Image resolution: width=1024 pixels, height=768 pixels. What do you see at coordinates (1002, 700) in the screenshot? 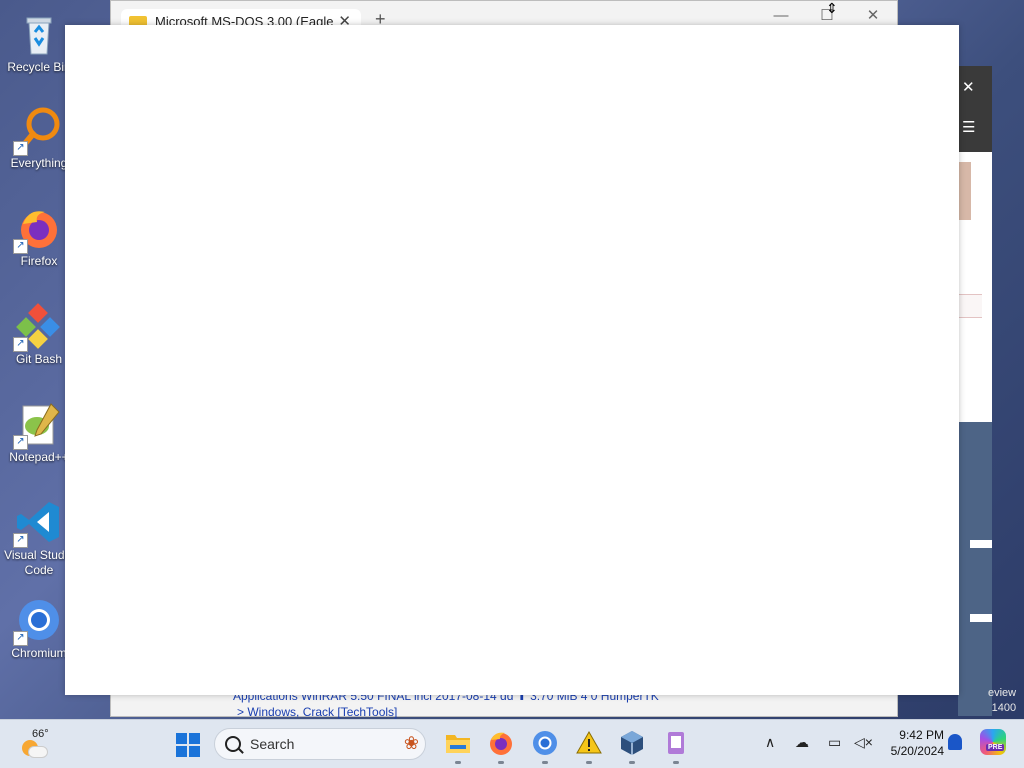
I see `preview-label: eview 1400` at bounding box center [1002, 700].